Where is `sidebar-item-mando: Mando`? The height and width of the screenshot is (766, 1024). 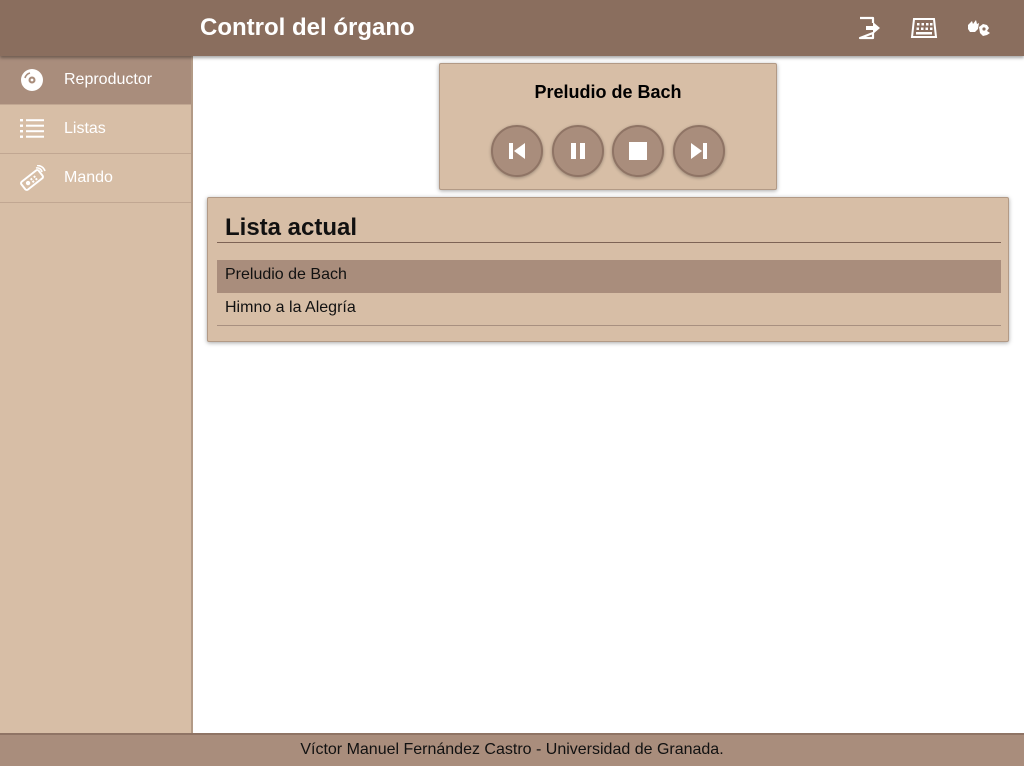 sidebar-item-mando: Mando is located at coordinates (95, 178).